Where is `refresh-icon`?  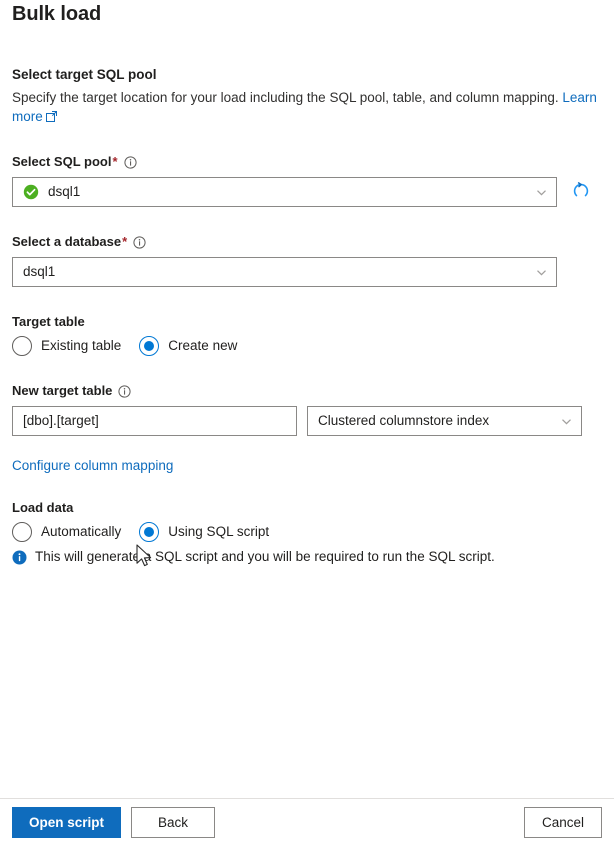 refresh-icon is located at coordinates (581, 192).